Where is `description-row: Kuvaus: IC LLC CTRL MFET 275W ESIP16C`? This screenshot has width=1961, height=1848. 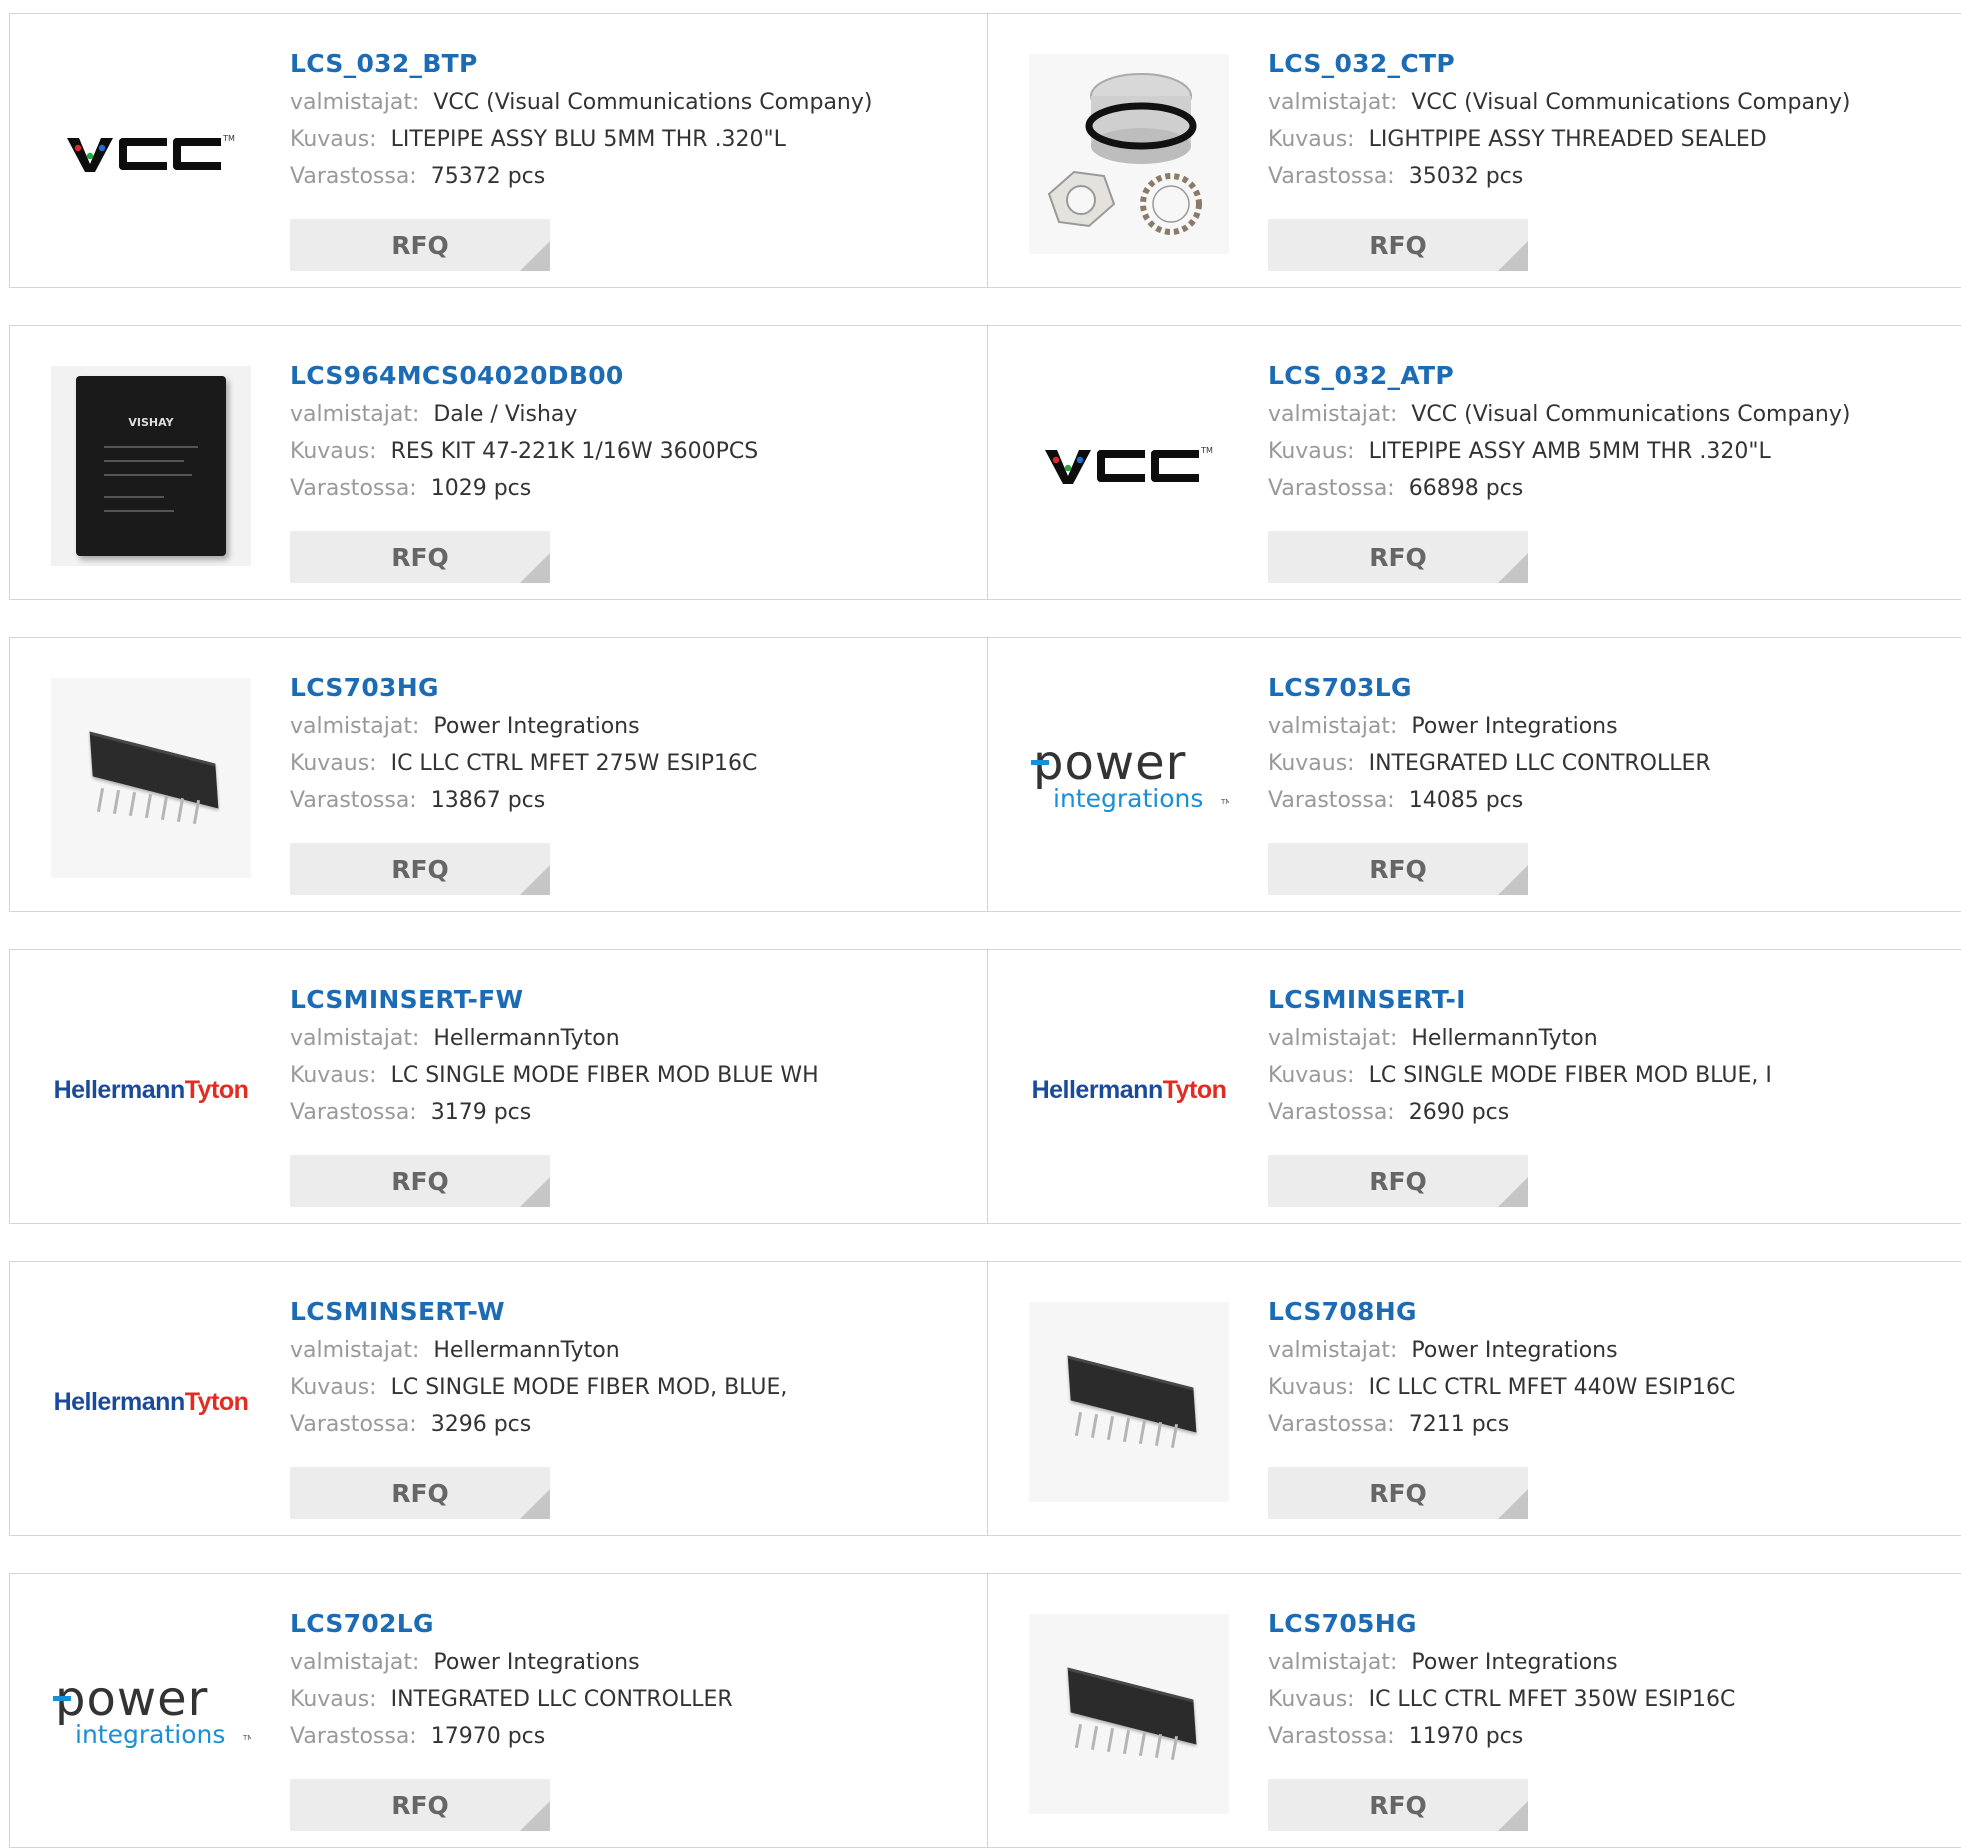 description-row: Kuvaus: IC LLC CTRL MFET 275W ESIP16C is located at coordinates (635, 763).